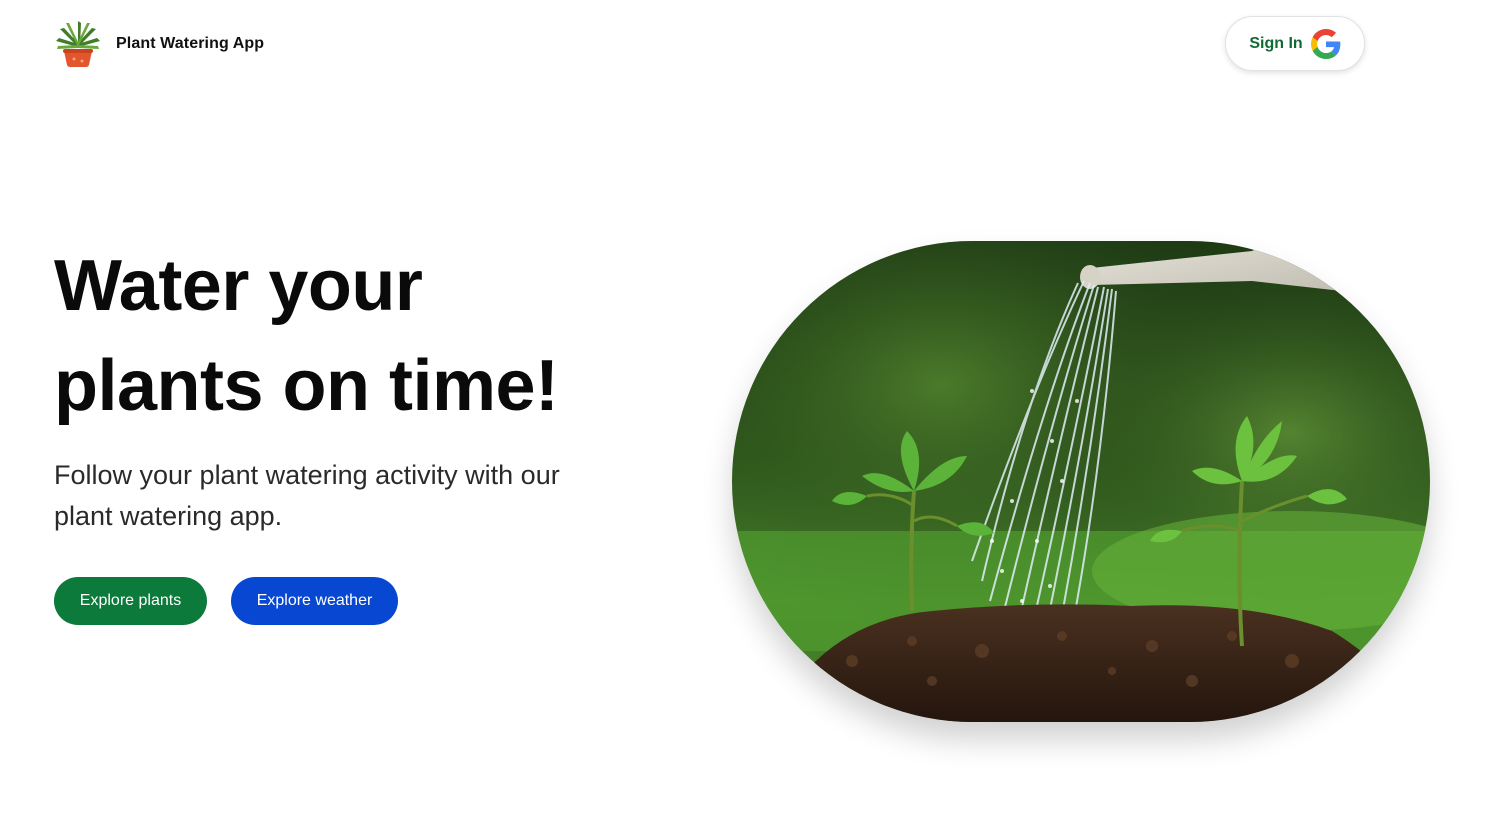  What do you see at coordinates (364, 336) in the screenshot?
I see `hero-title: Water your plants on time!` at bounding box center [364, 336].